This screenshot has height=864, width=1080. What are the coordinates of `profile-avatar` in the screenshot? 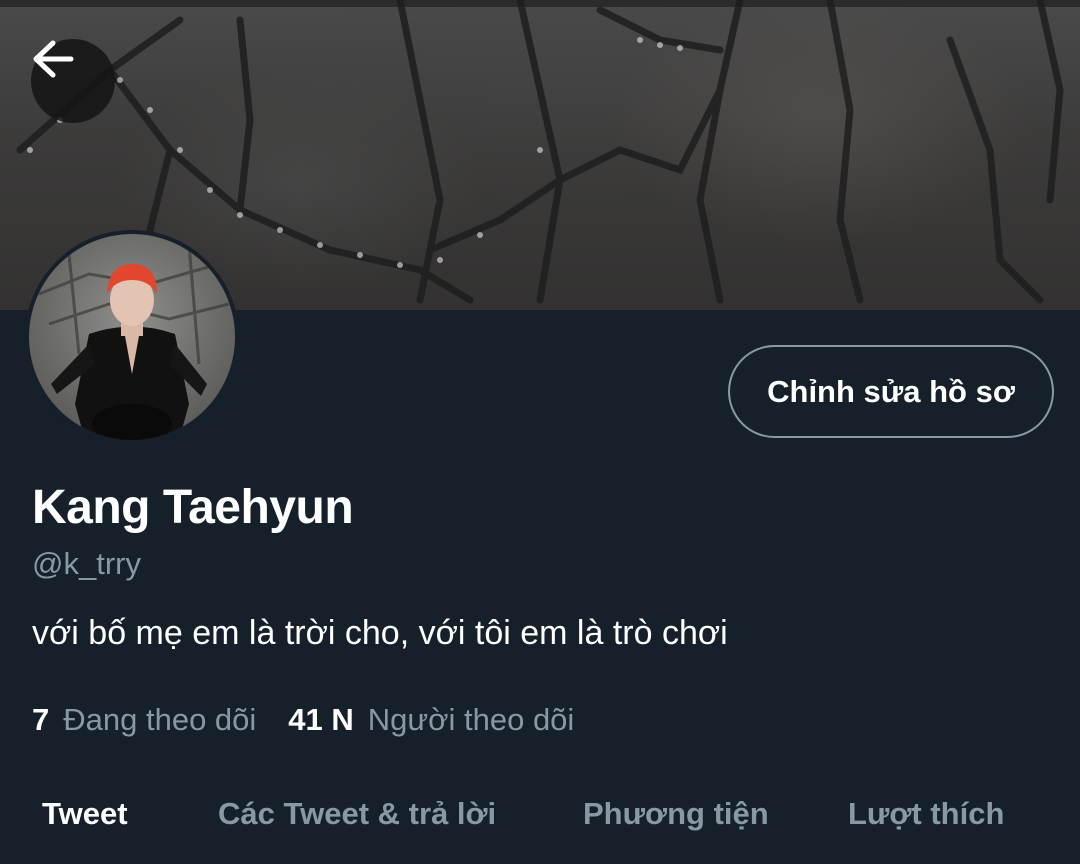 It's located at (132, 337).